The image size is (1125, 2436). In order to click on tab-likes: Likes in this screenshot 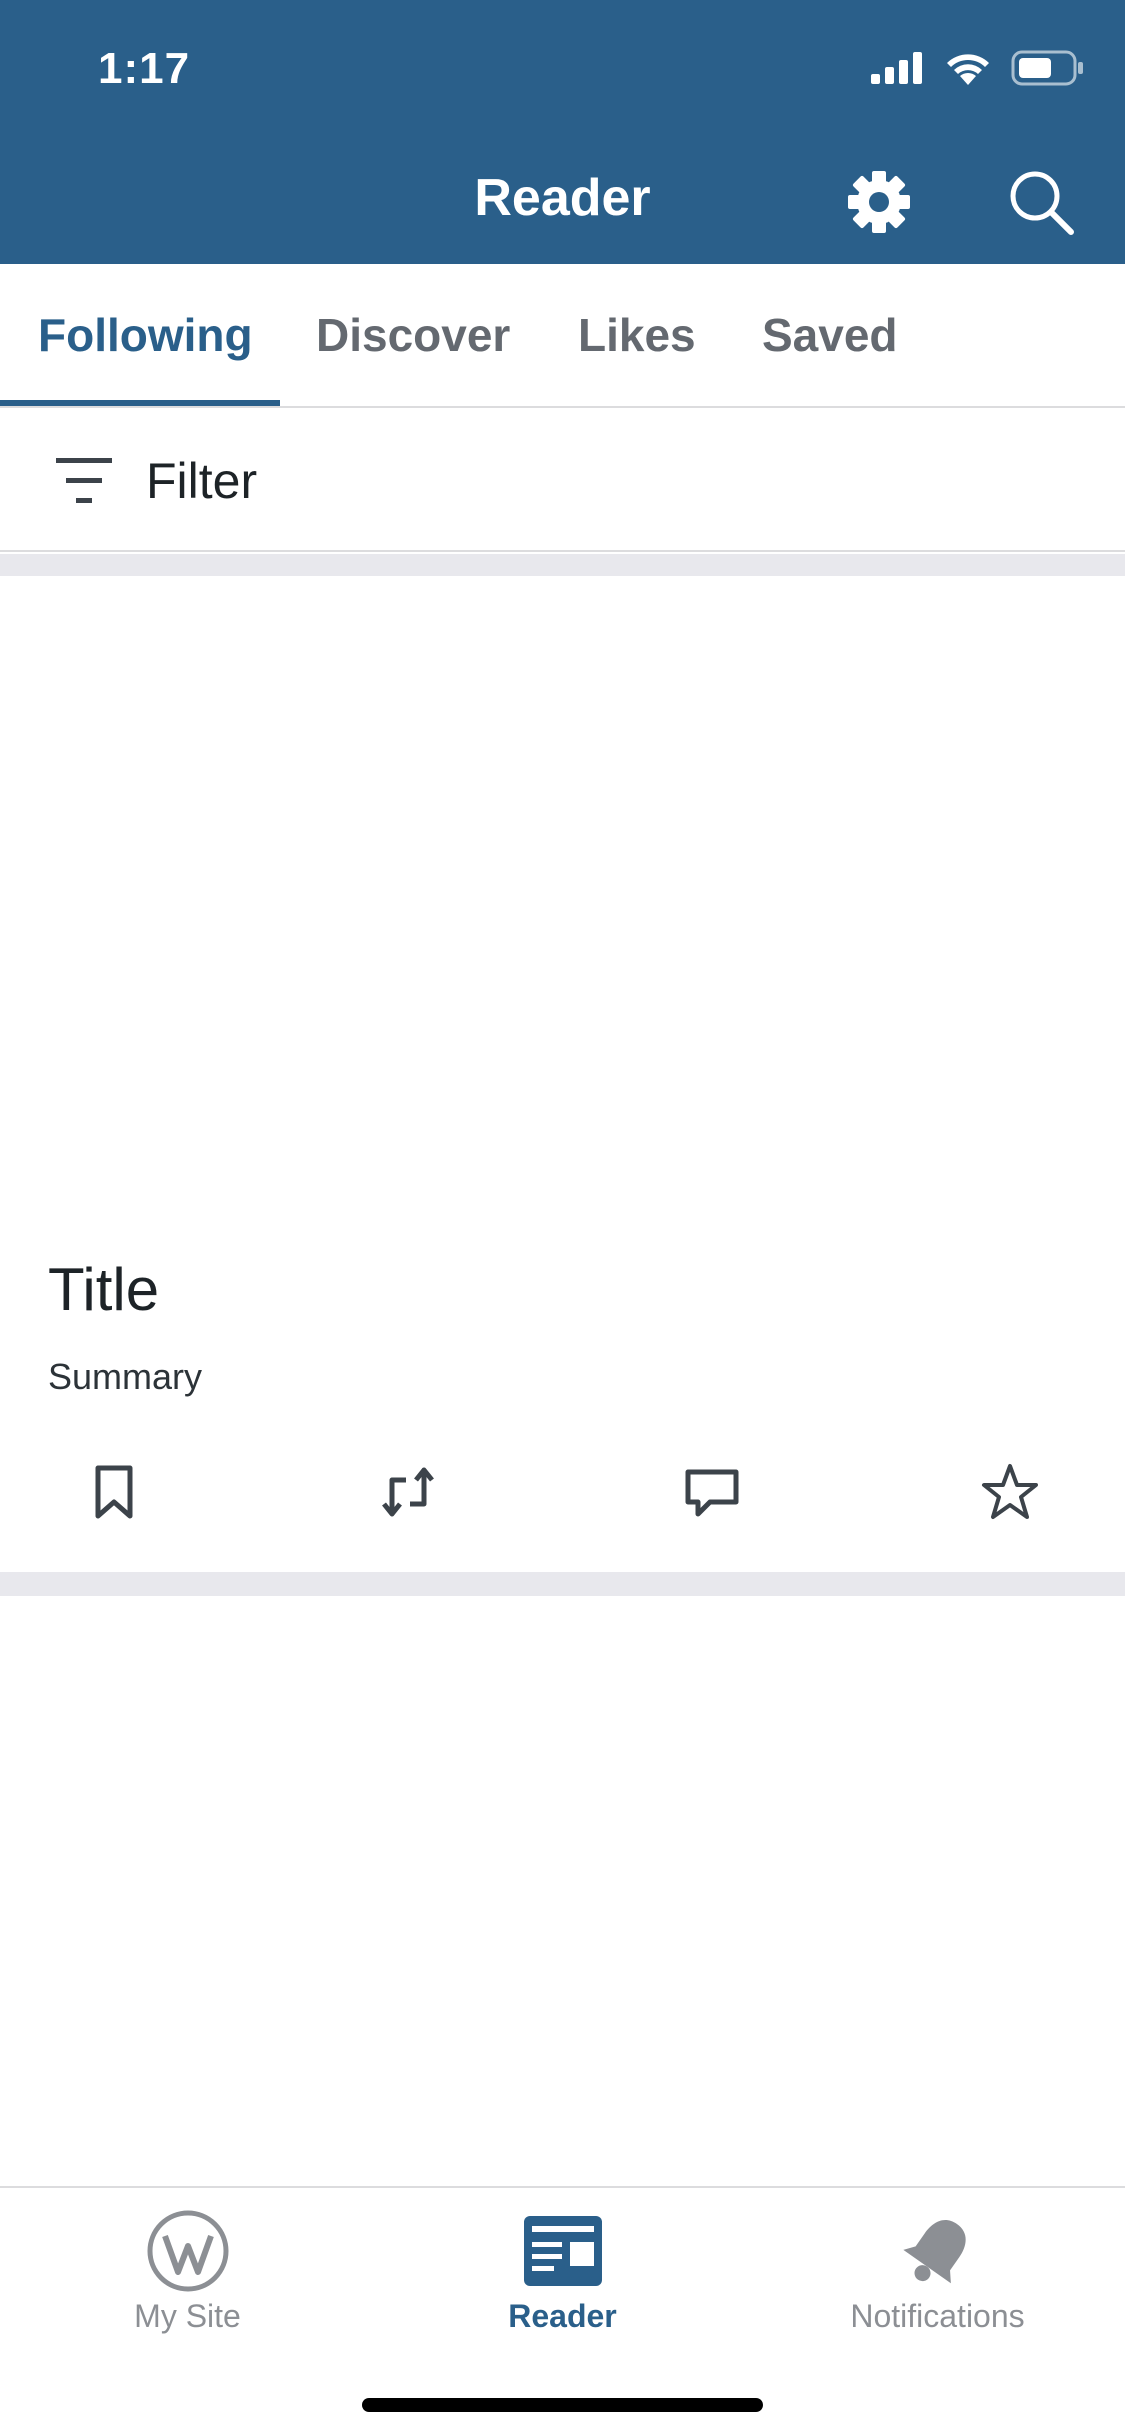, I will do `click(637, 336)`.